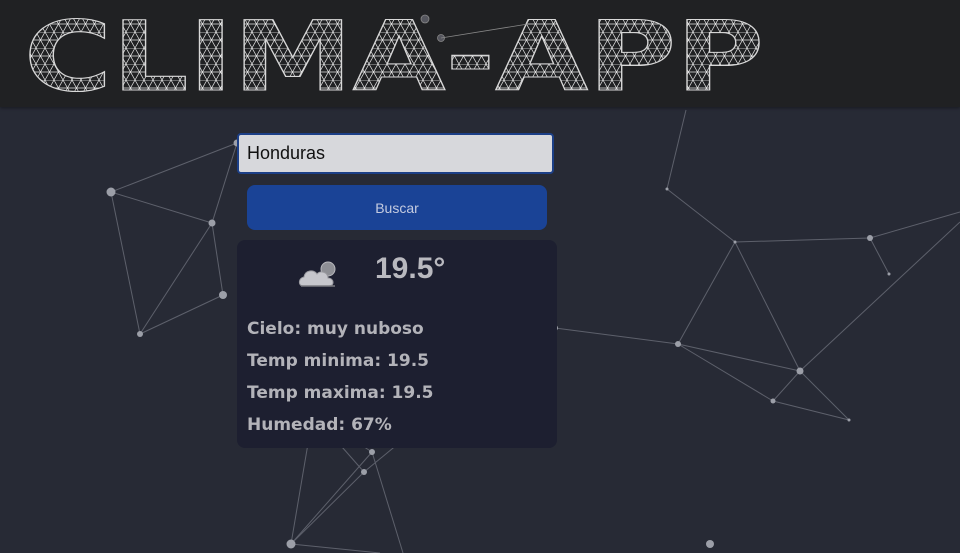  Describe the element at coordinates (319, 425) in the screenshot. I see `humidity: Humedad: 67%` at that location.